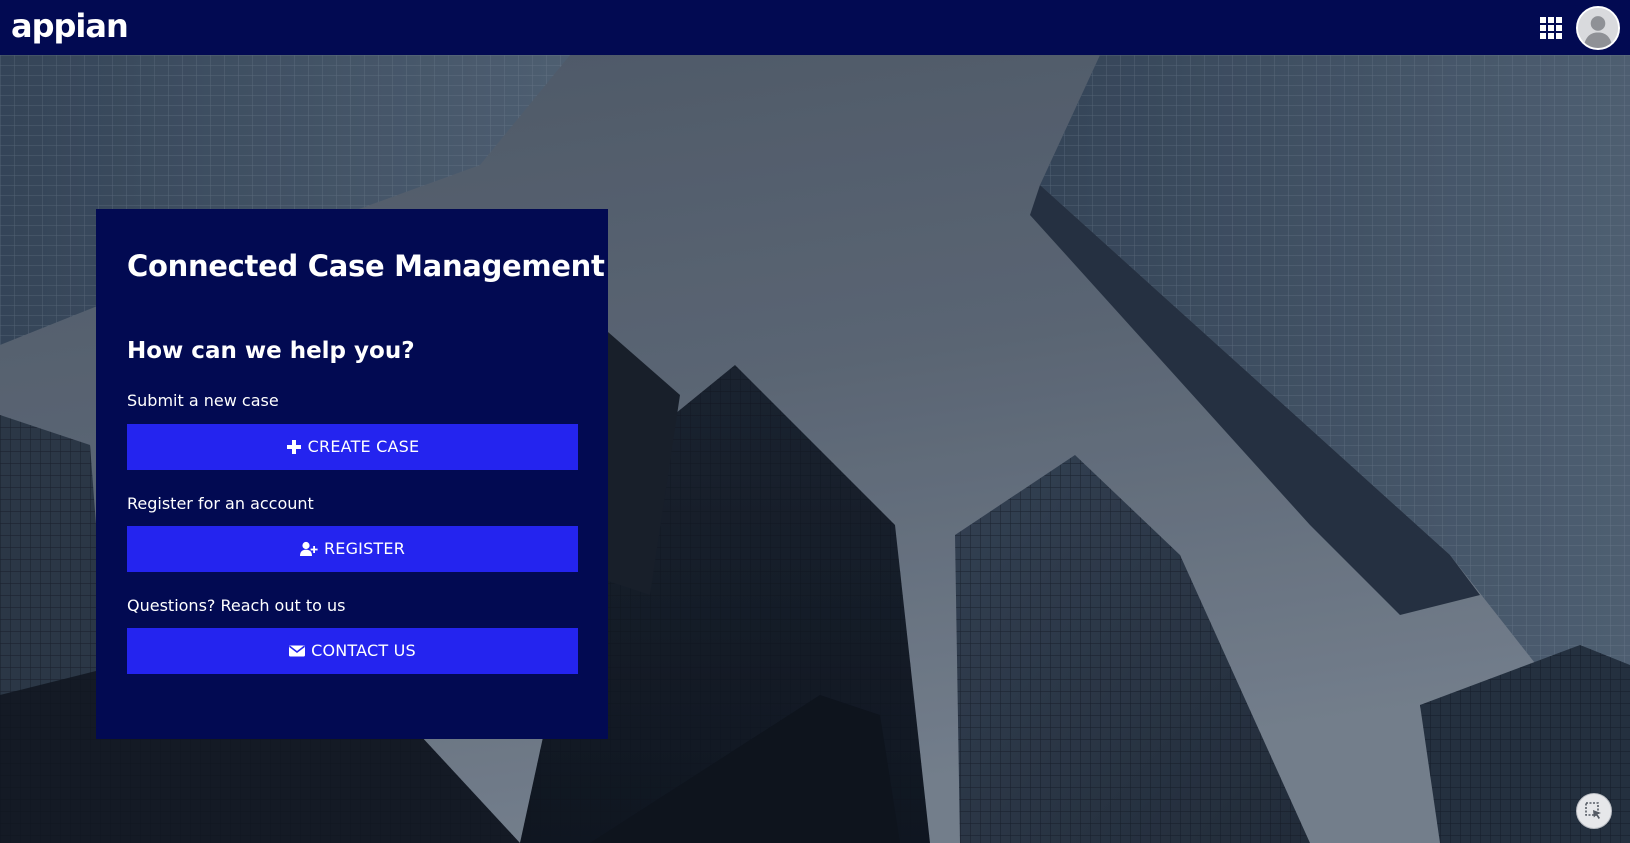  Describe the element at coordinates (70, 26) in the screenshot. I see `appian-logo: appian` at that location.